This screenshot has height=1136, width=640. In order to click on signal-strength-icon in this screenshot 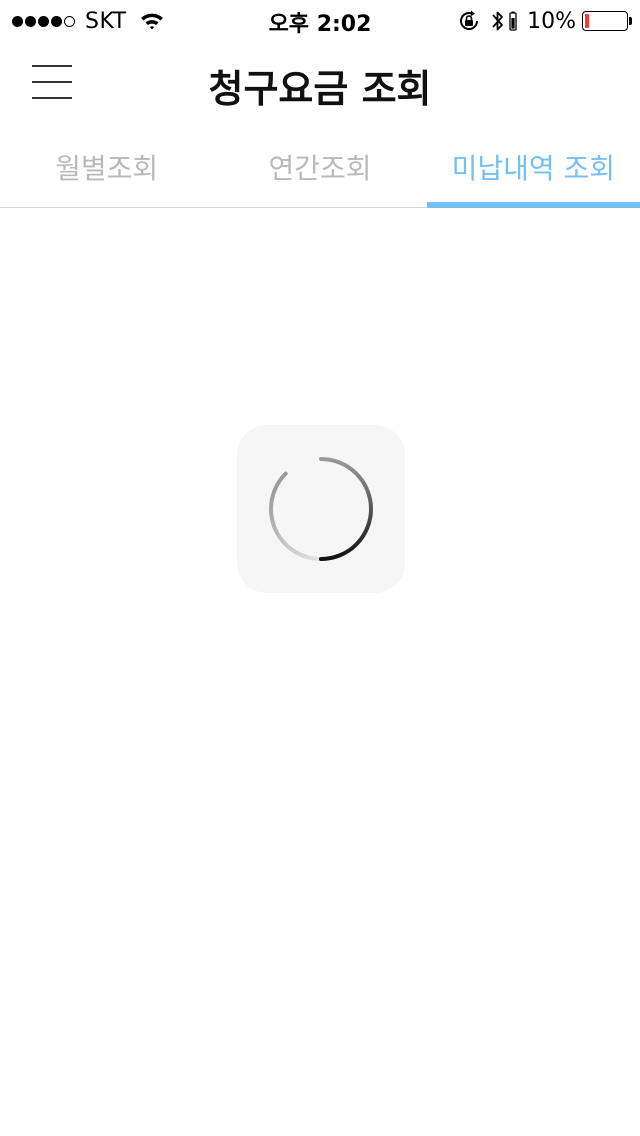, I will do `click(44, 21)`.